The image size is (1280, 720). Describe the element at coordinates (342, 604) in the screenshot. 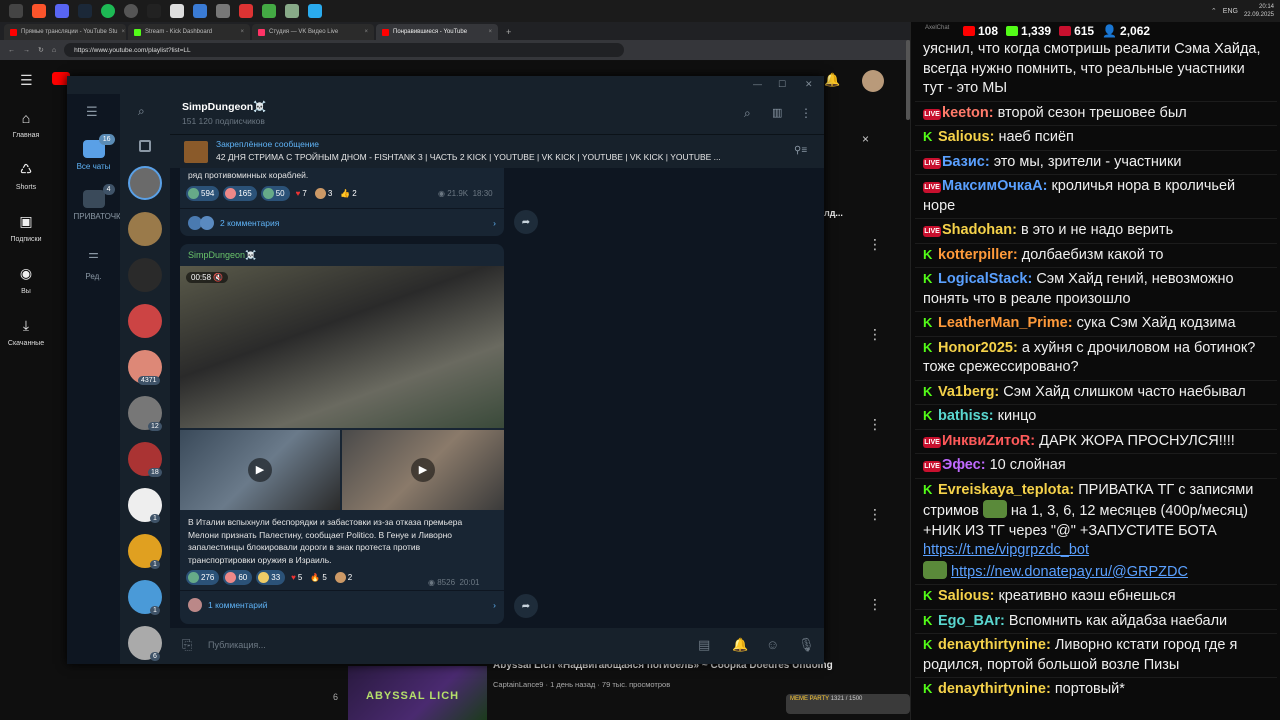

I see `comments-link: 1 комментарий ›` at that location.